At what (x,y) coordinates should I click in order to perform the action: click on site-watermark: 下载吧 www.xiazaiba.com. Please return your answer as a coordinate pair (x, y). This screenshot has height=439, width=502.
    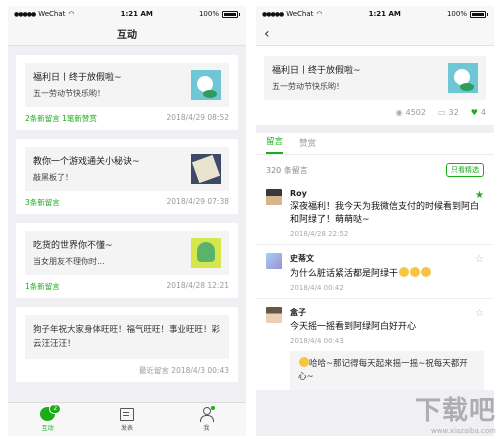
    Looking at the image, I should click on (455, 412).